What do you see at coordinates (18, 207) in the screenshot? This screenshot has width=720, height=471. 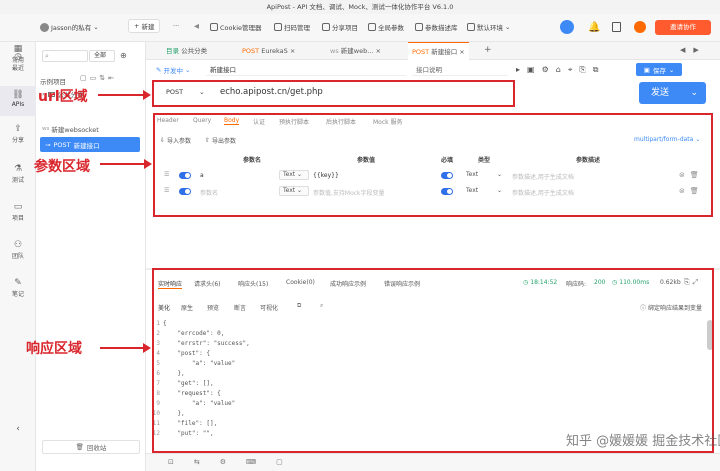 I see `folder-icon: ▭` at bounding box center [18, 207].